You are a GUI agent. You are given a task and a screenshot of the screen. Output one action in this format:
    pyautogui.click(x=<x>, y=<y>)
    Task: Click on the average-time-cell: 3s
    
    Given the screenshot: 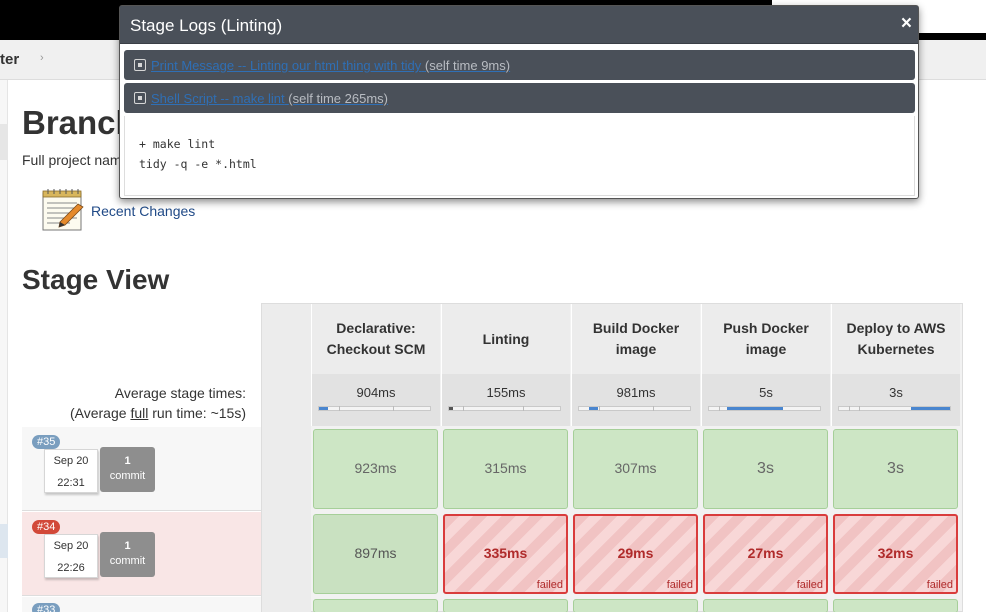 What is the action you would take?
    pyautogui.click(x=895, y=400)
    